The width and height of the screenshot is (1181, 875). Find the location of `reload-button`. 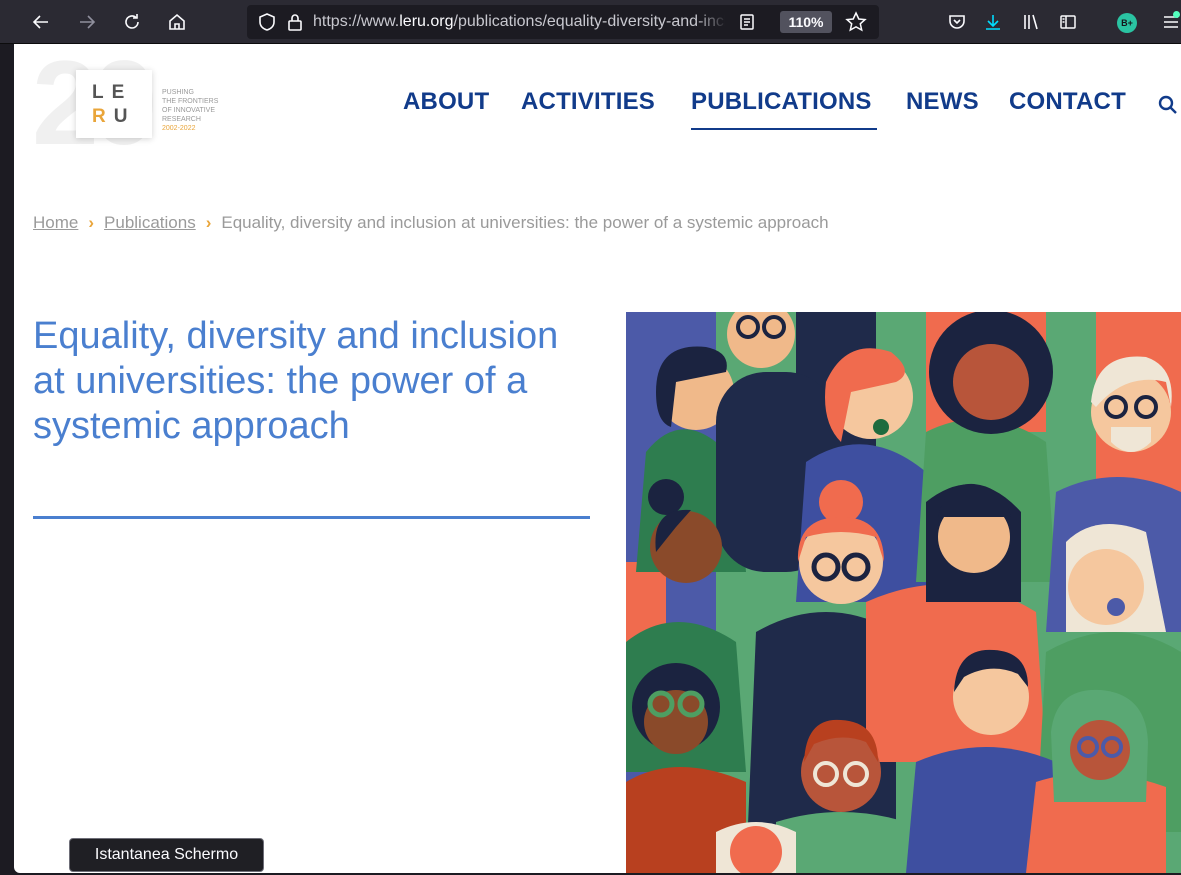

reload-button is located at coordinates (132, 22).